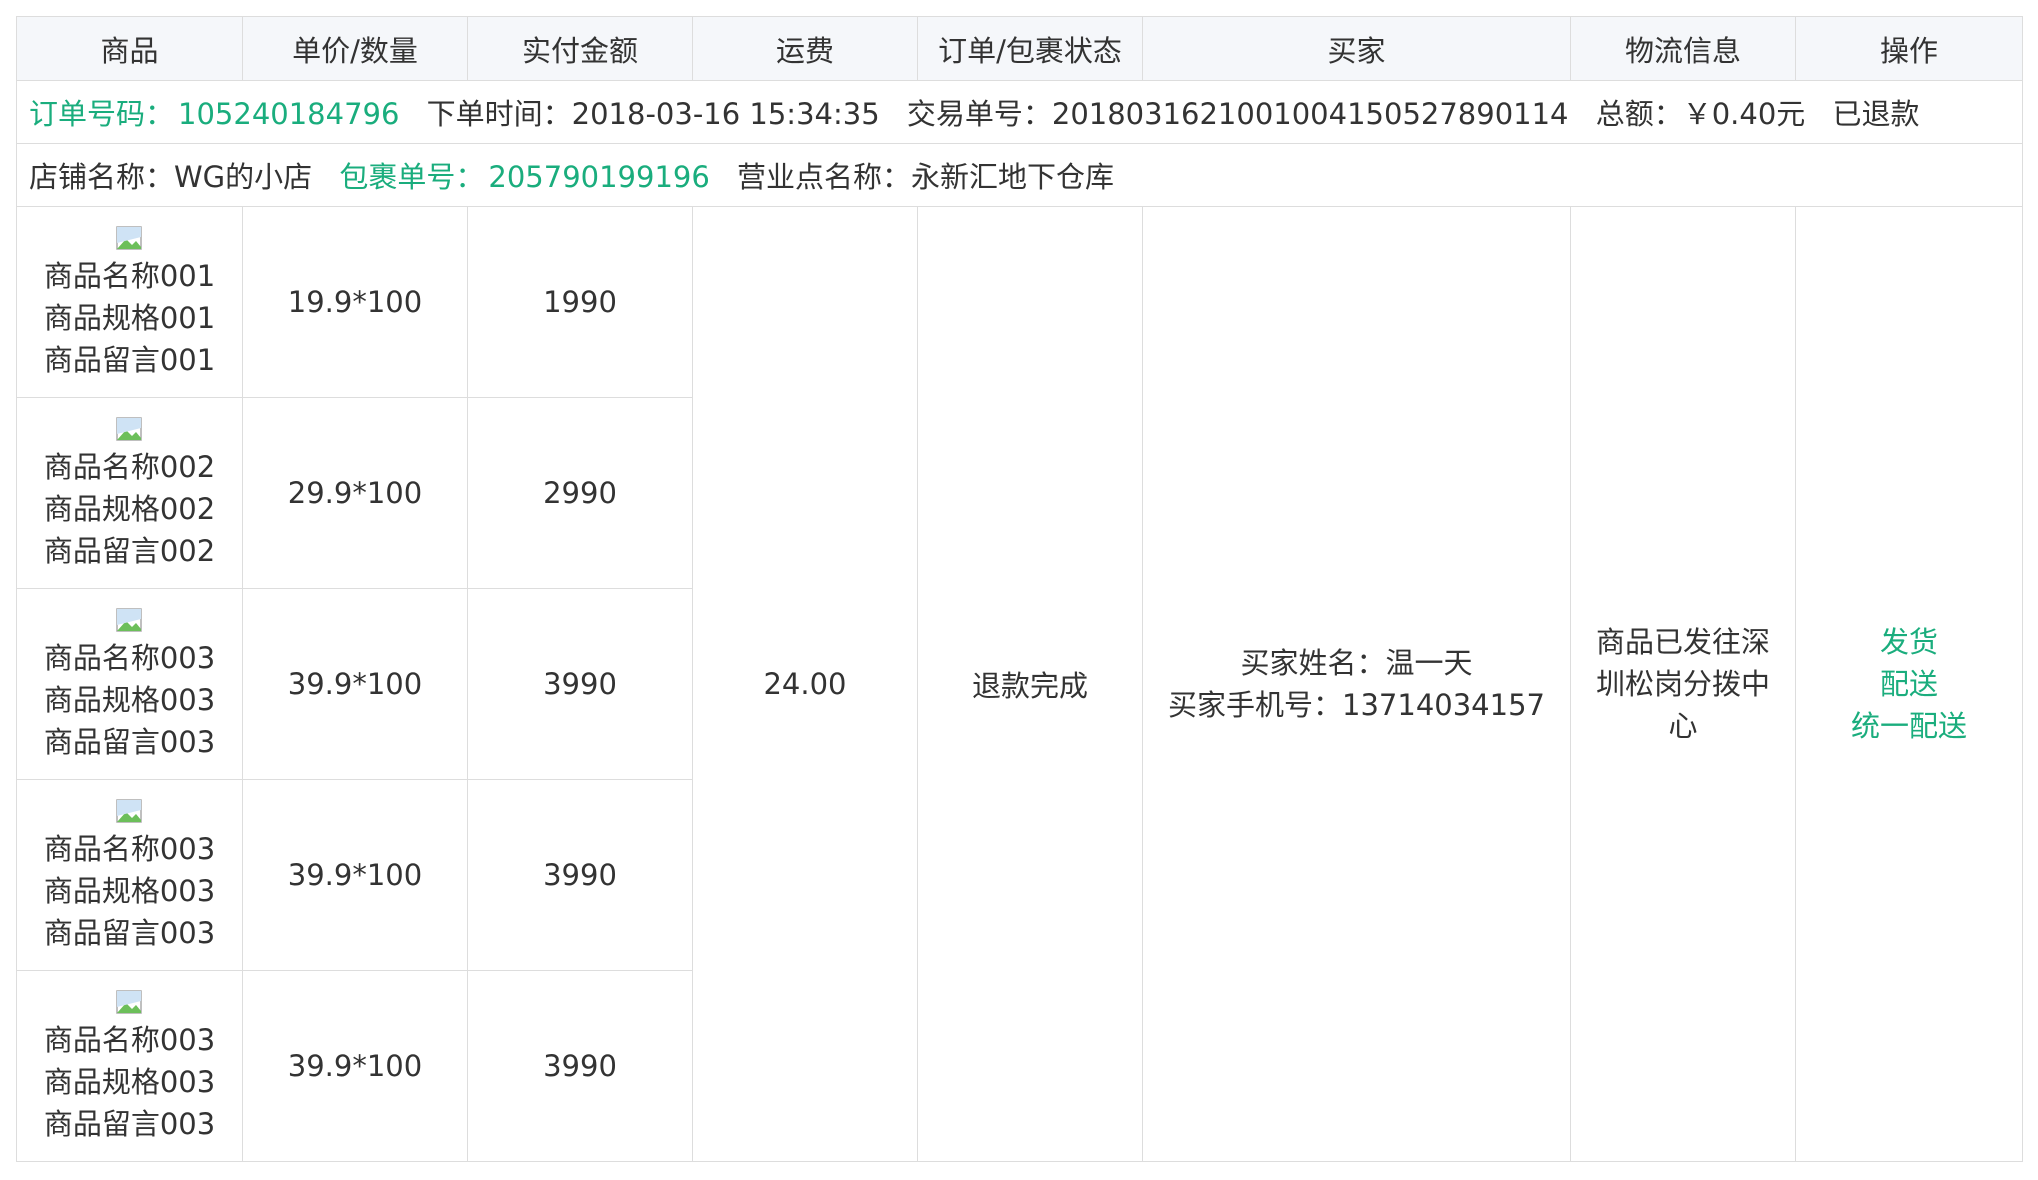 The image size is (2038, 1180). Describe the element at coordinates (288, 114) in the screenshot. I see `order-number-link: 105240184796` at that location.